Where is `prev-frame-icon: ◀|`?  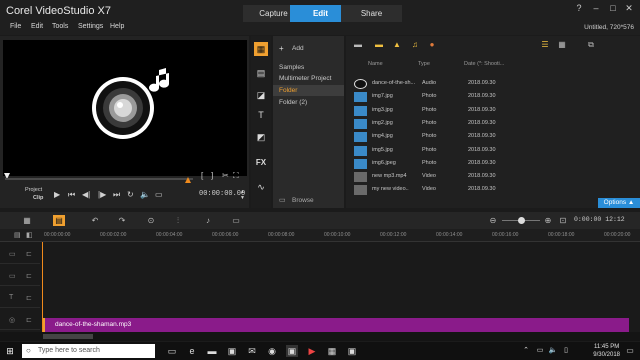
prev-frame-icon: ◀| is located at coordinates (86, 194).